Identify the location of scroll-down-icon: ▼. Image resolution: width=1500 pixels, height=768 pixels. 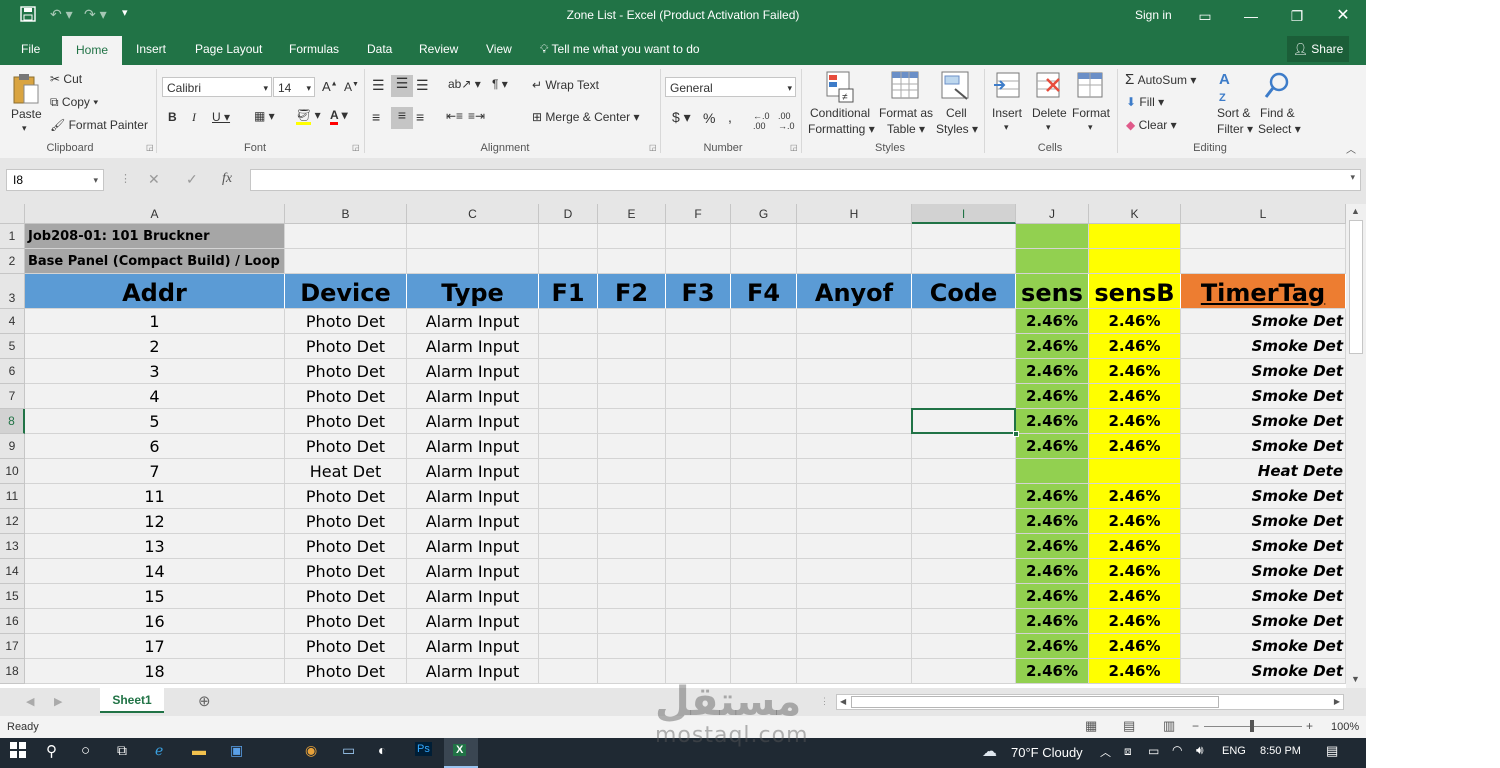
(1355, 679).